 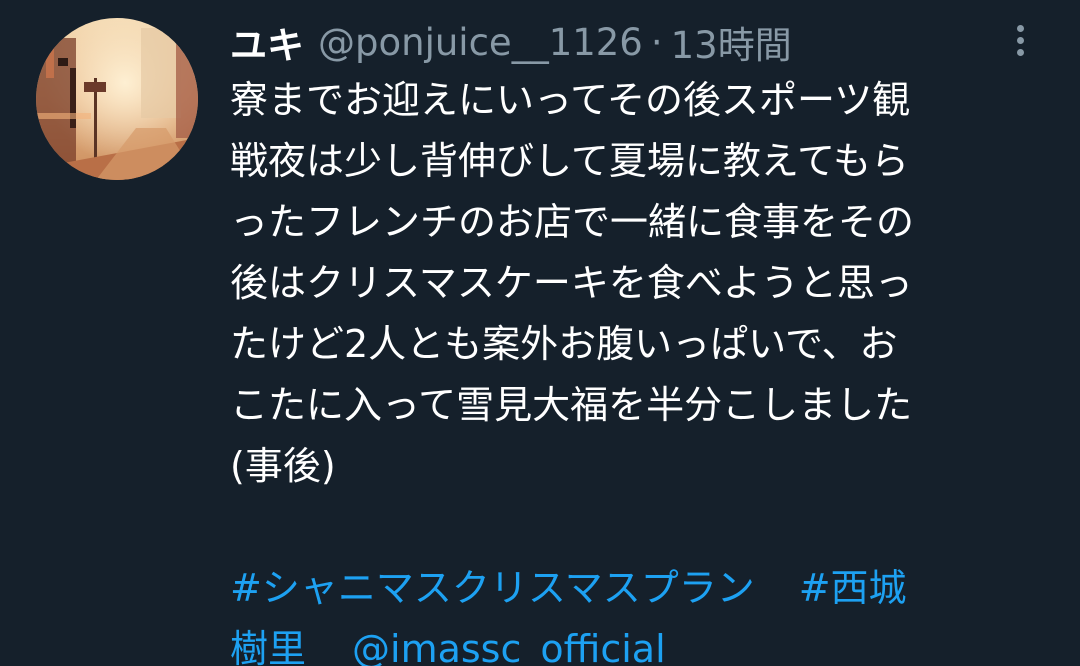 I want to click on tweet-line: 後はクリスマスケーキを食べようと思っ, so click(x=571, y=283).